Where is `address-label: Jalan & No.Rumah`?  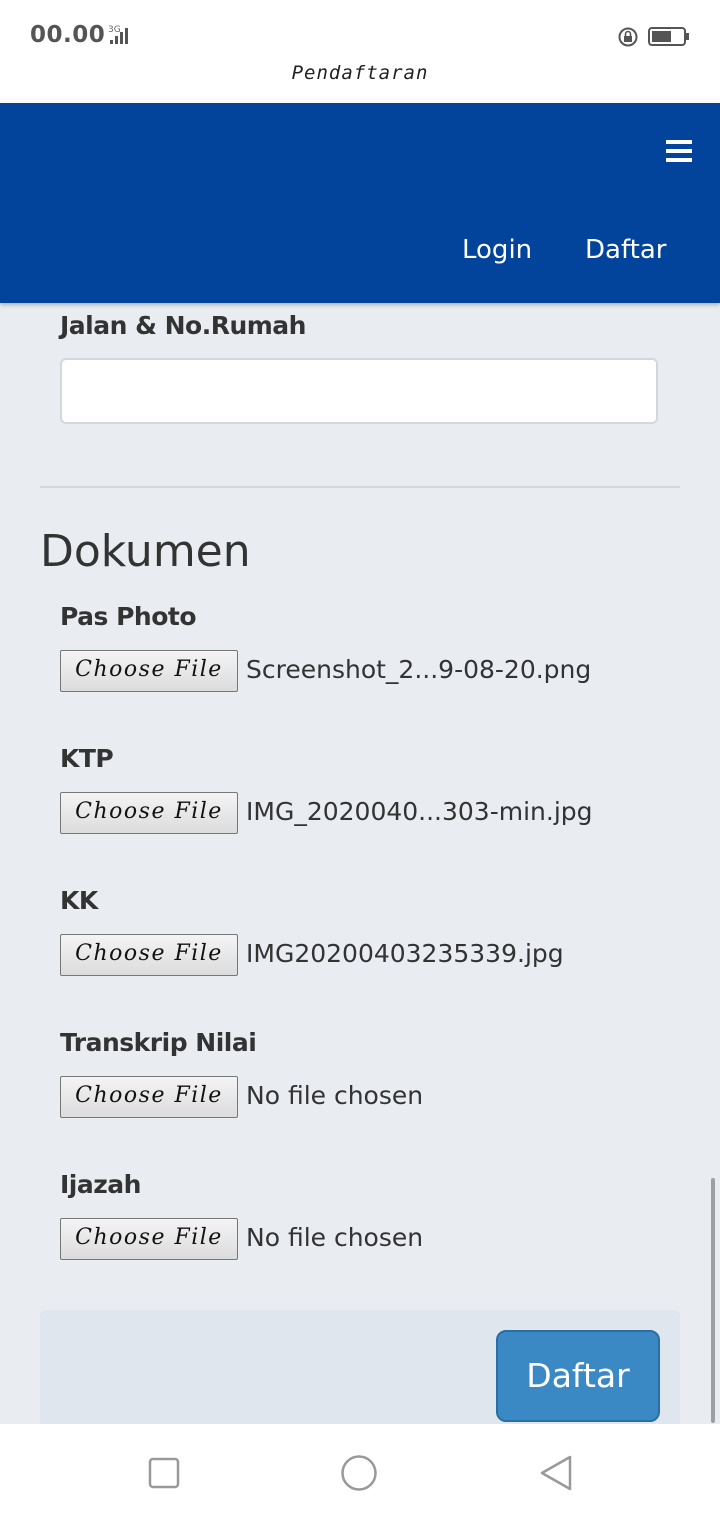 address-label: Jalan & No.Rumah is located at coordinates (183, 325).